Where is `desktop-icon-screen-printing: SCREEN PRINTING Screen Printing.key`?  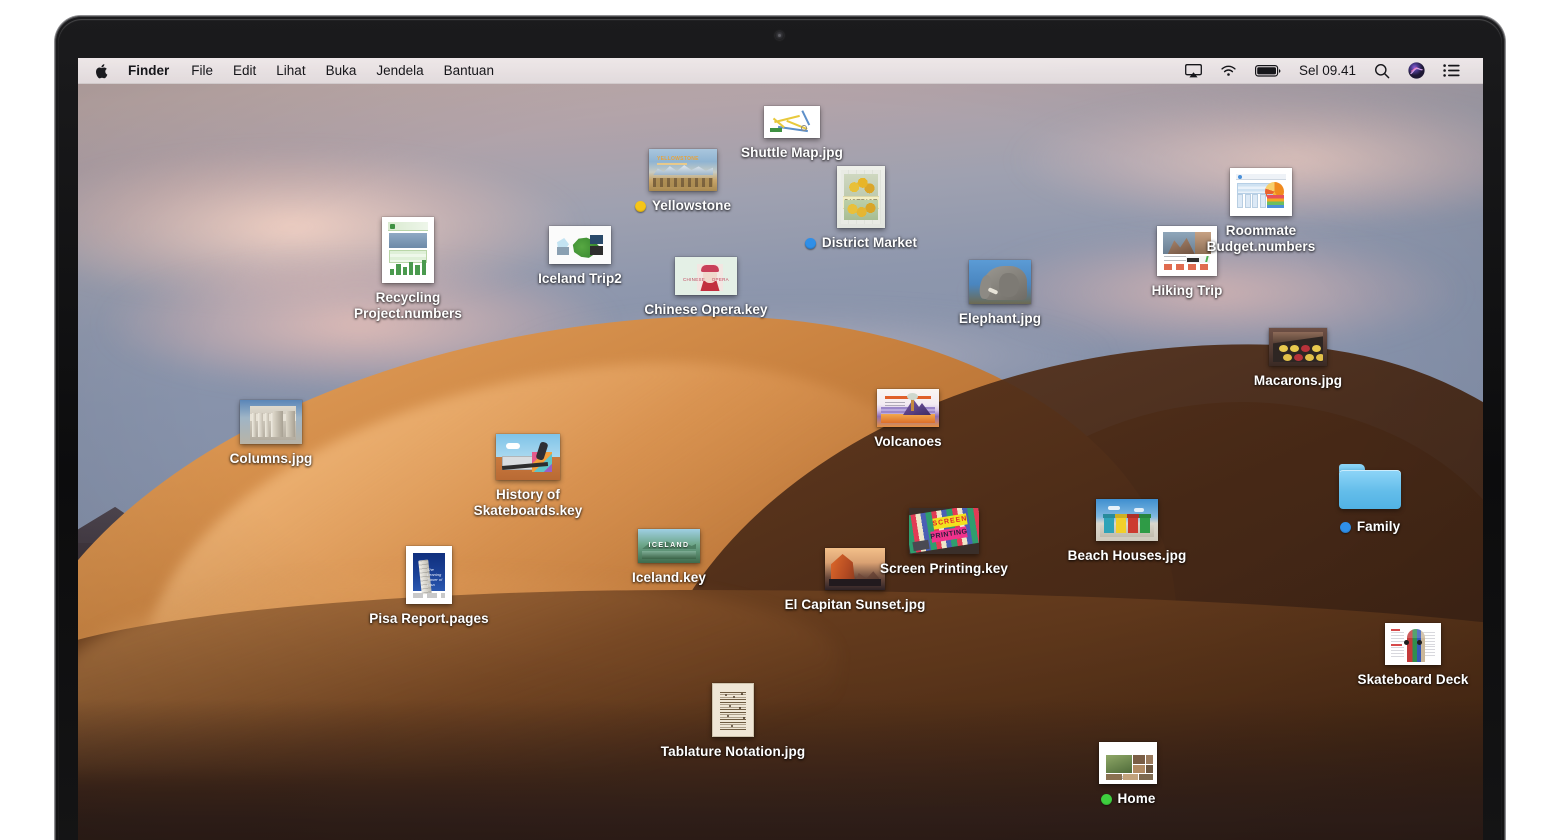
desktop-icon-screen-printing: SCREEN PRINTING Screen Printing.key is located at coordinates (944, 542).